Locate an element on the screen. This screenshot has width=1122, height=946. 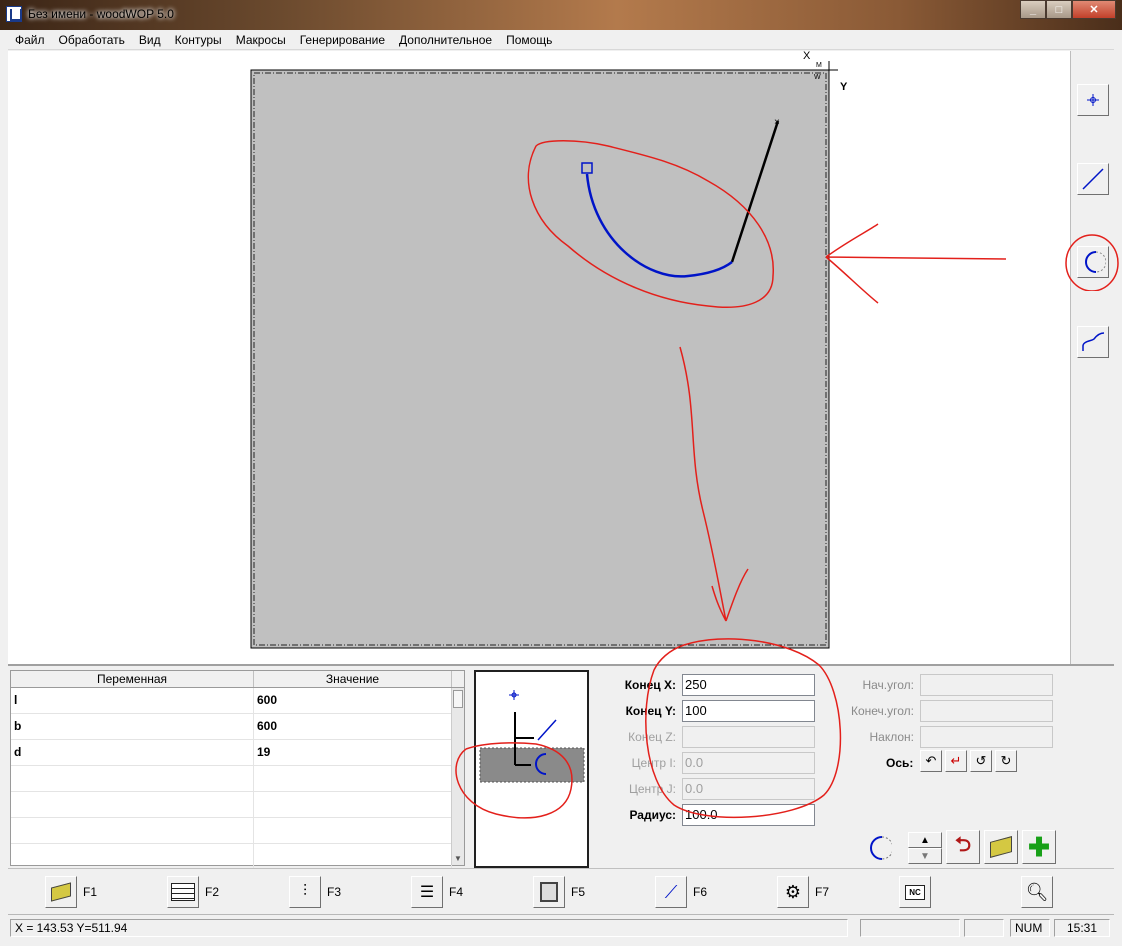
return-icon: ↵ is located at coordinates (956, 760).